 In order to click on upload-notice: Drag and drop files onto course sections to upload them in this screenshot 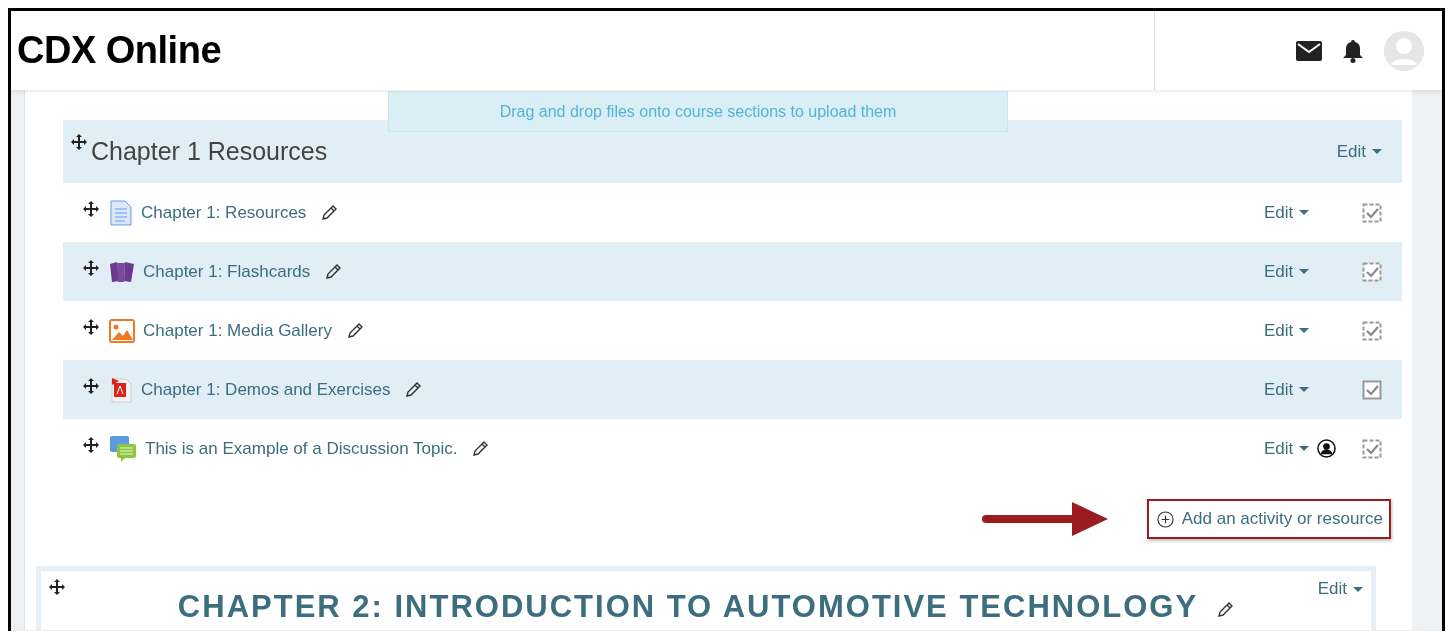, I will do `click(698, 111)`.